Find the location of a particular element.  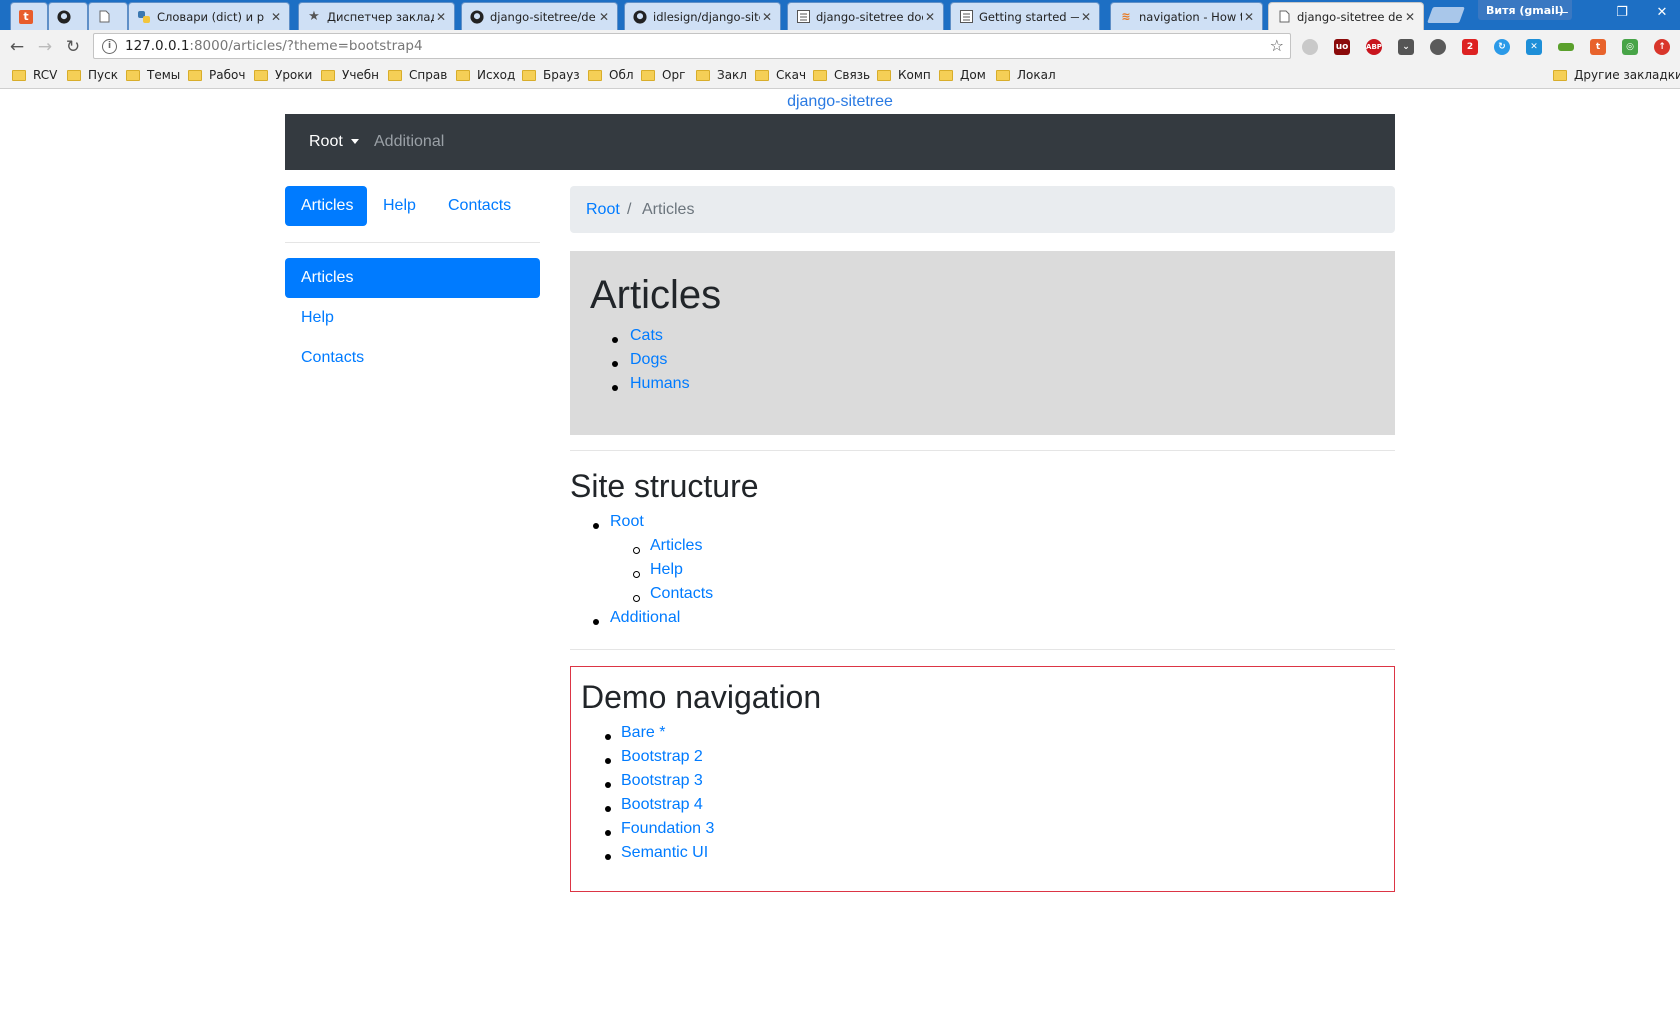

breadcrumb-current: Articles is located at coordinates (668, 209).